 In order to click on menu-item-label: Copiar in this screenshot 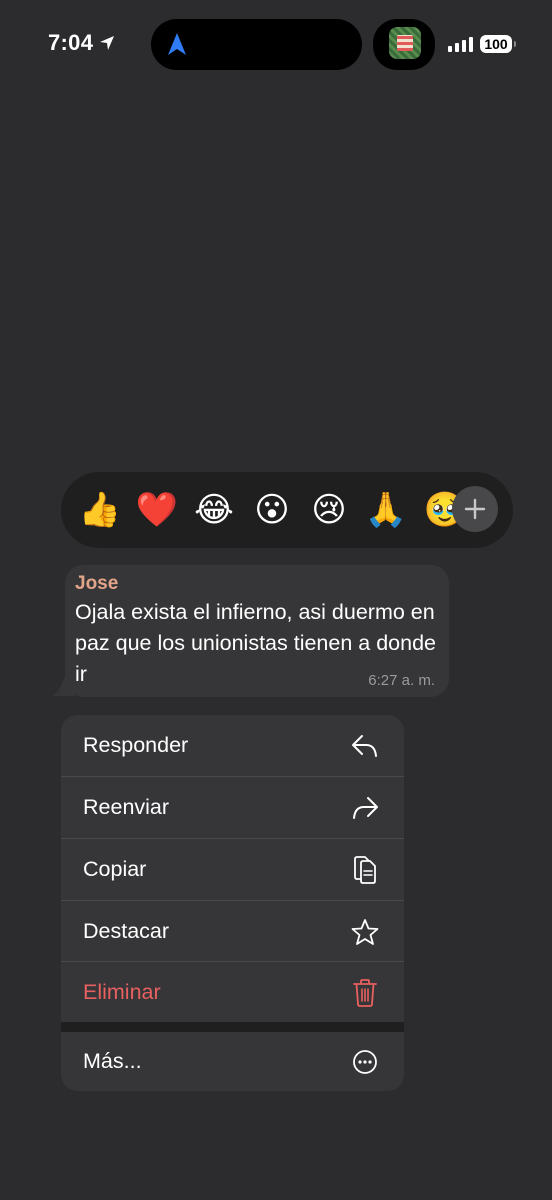, I will do `click(115, 869)`.